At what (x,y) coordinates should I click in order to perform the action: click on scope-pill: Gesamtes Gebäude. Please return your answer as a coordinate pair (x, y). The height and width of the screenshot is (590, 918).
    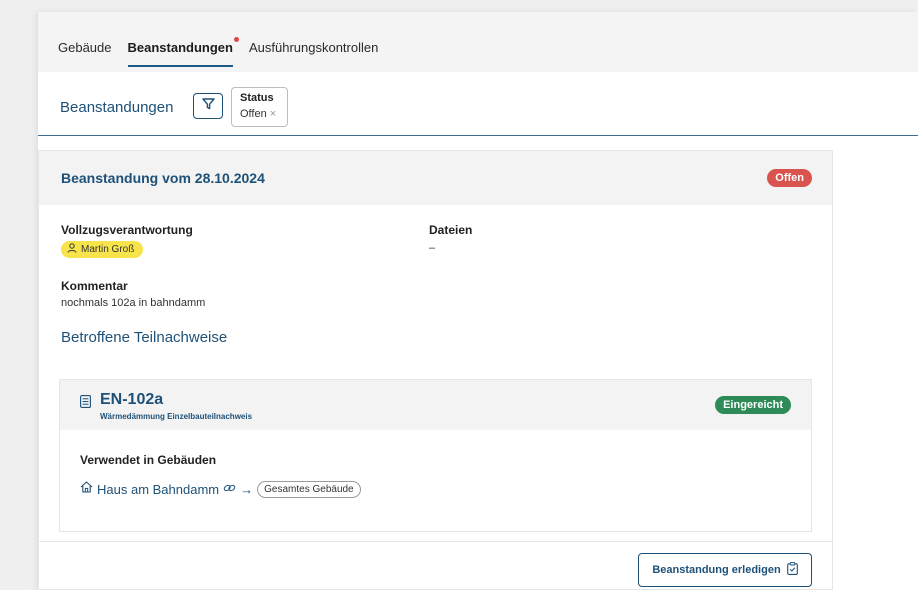
    Looking at the image, I should click on (309, 489).